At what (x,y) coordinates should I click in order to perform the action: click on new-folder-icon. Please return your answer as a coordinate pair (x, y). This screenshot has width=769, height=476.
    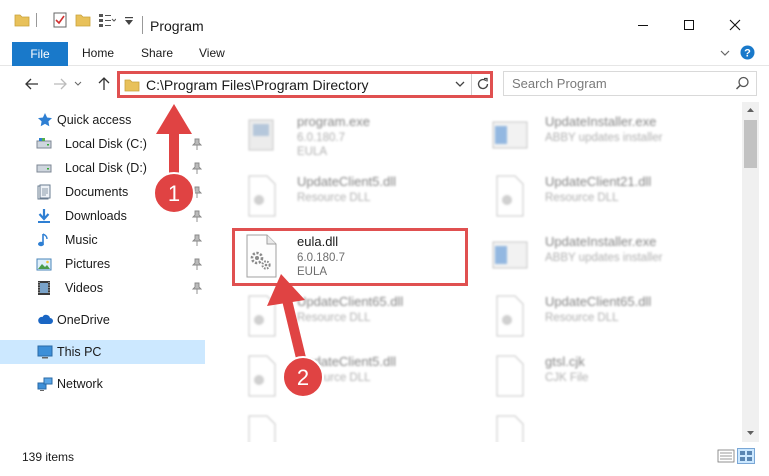
    Looking at the image, I should click on (83, 20).